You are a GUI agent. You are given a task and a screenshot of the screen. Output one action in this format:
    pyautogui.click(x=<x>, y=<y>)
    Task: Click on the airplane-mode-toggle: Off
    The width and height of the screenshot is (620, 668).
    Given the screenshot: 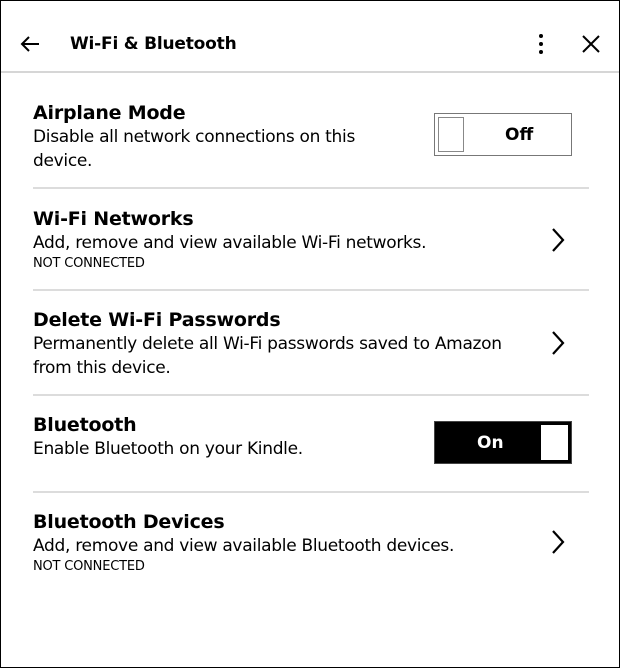 What is the action you would take?
    pyautogui.click(x=503, y=134)
    